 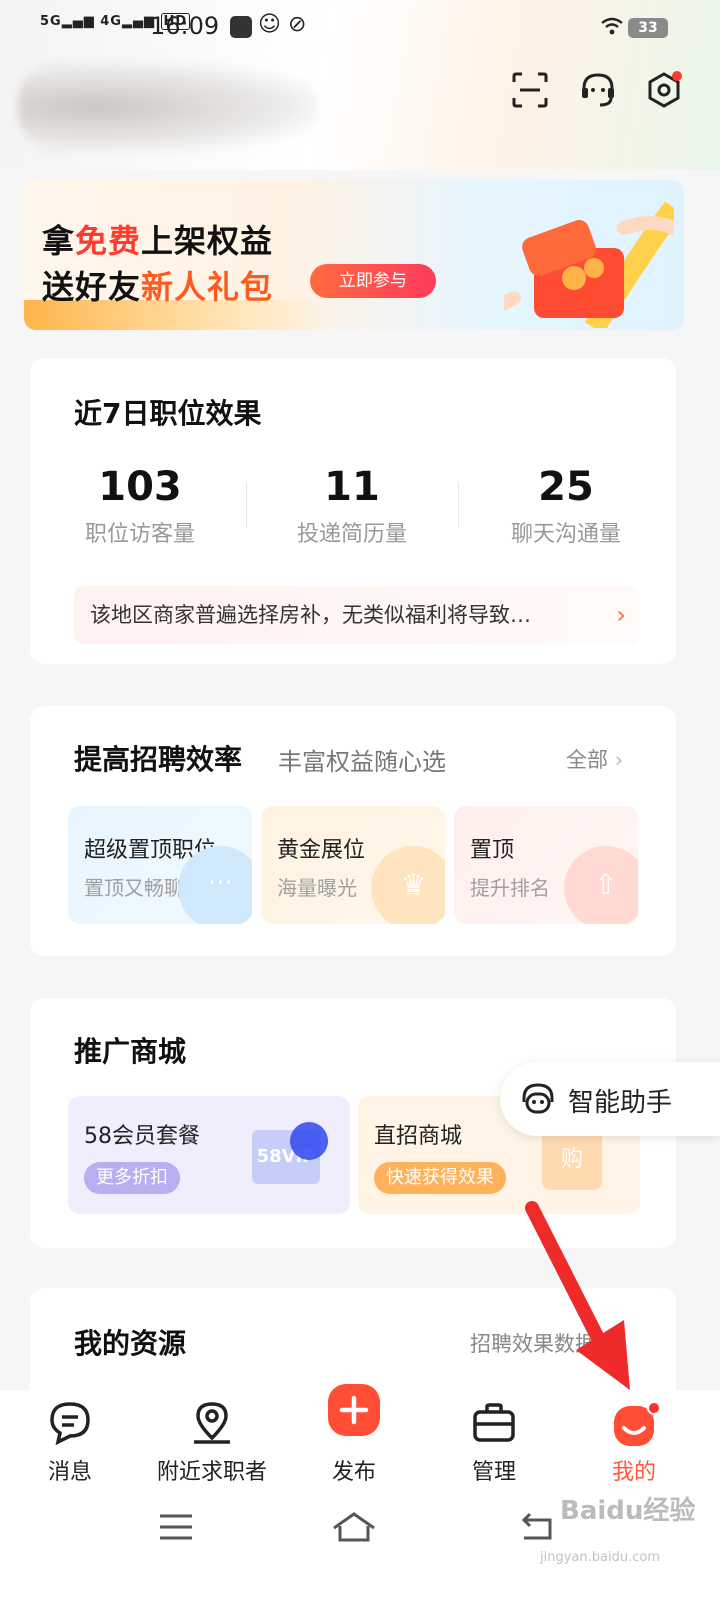 What do you see at coordinates (176, 1527) in the screenshot?
I see `menu-icon` at bounding box center [176, 1527].